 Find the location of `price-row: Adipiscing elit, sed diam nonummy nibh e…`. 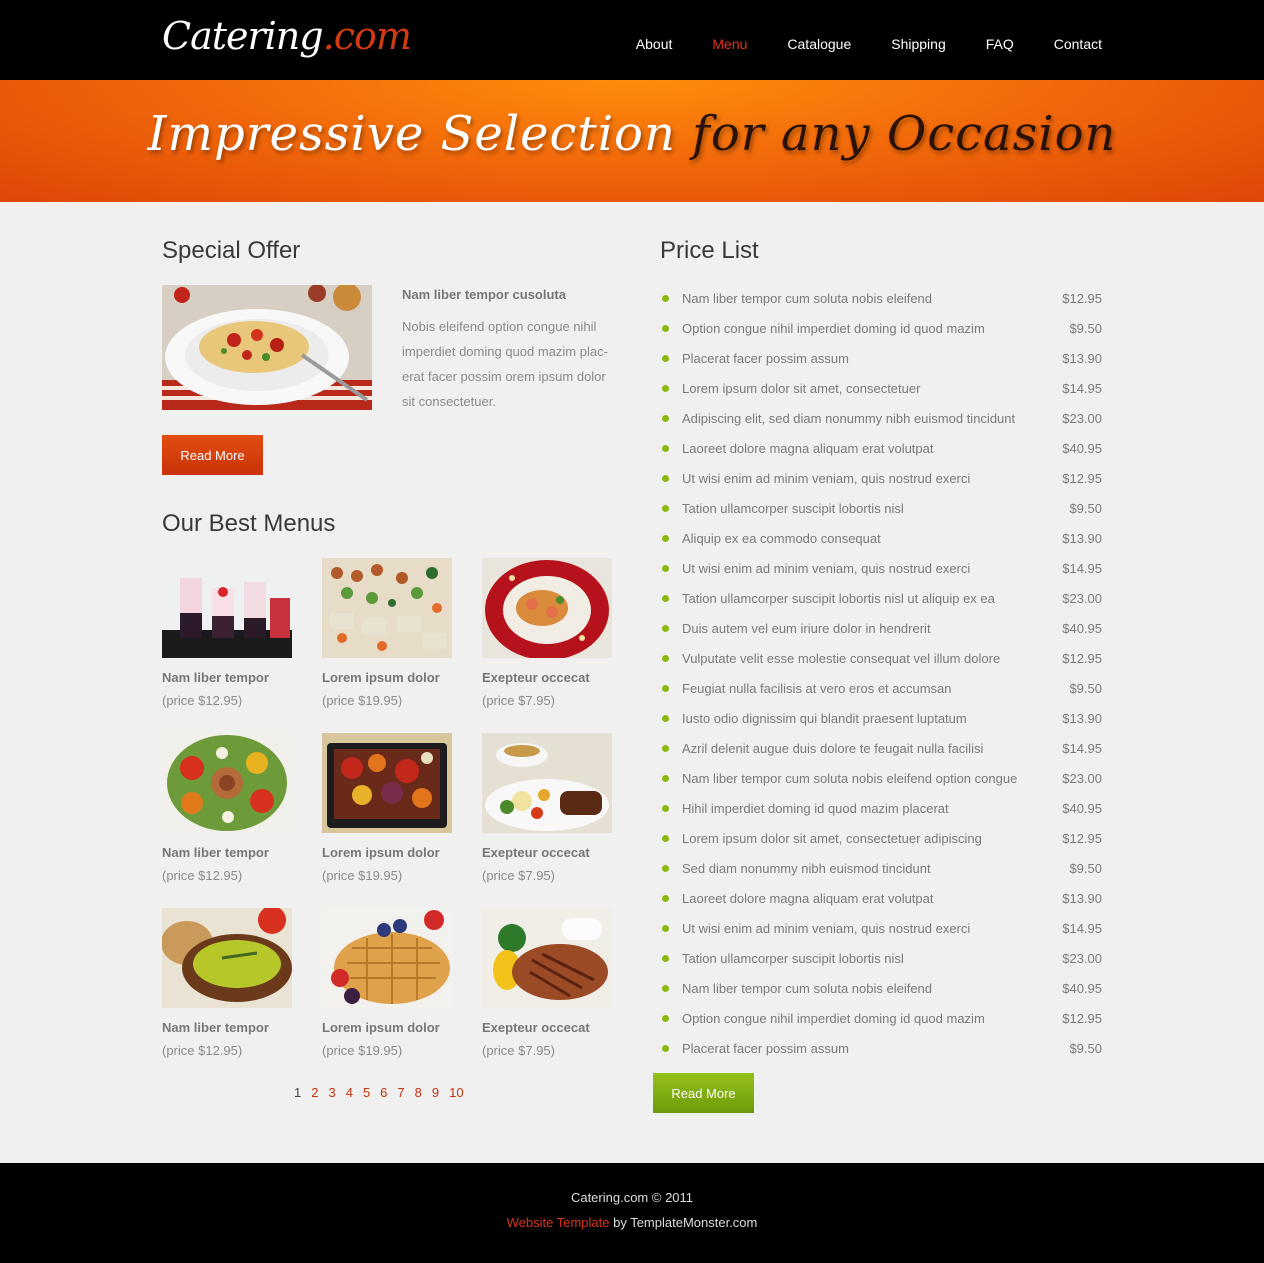

price-row: Adipiscing elit, sed diam nonummy nibh e… is located at coordinates (881, 418).